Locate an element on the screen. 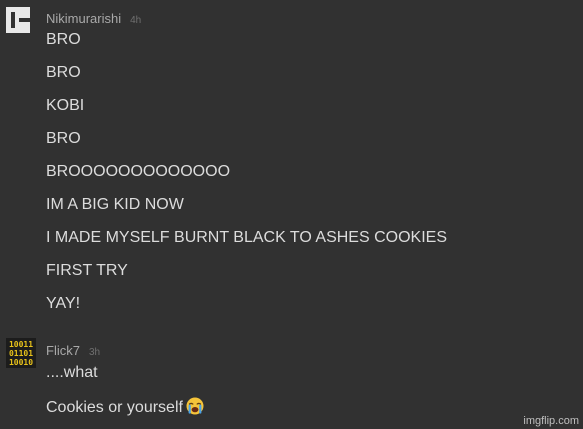  timestamp: 3h is located at coordinates (94, 352).